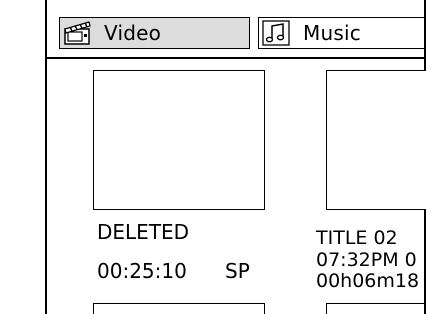 The height and width of the screenshot is (314, 429). I want to click on tab-music-label: Music, so click(332, 33).